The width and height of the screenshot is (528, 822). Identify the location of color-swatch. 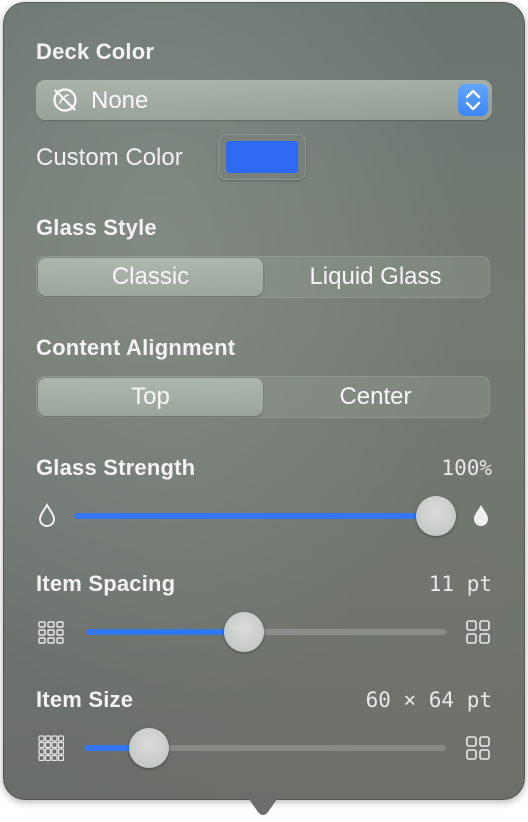
(262, 157).